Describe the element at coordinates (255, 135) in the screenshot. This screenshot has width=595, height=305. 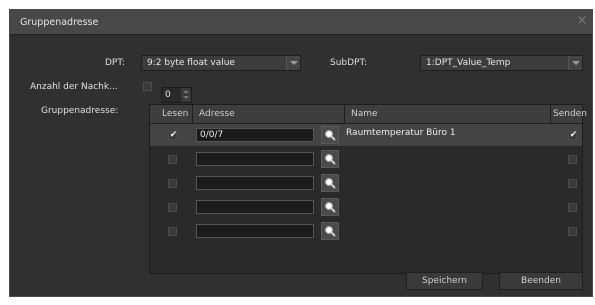
I see `address-input: 0/0/7` at that location.